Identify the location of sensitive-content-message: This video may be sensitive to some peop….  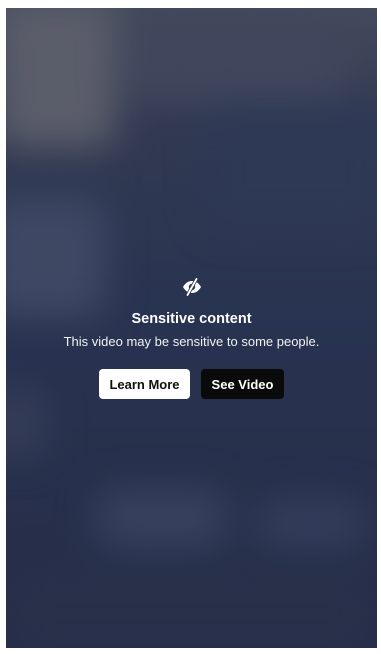
(191, 341).